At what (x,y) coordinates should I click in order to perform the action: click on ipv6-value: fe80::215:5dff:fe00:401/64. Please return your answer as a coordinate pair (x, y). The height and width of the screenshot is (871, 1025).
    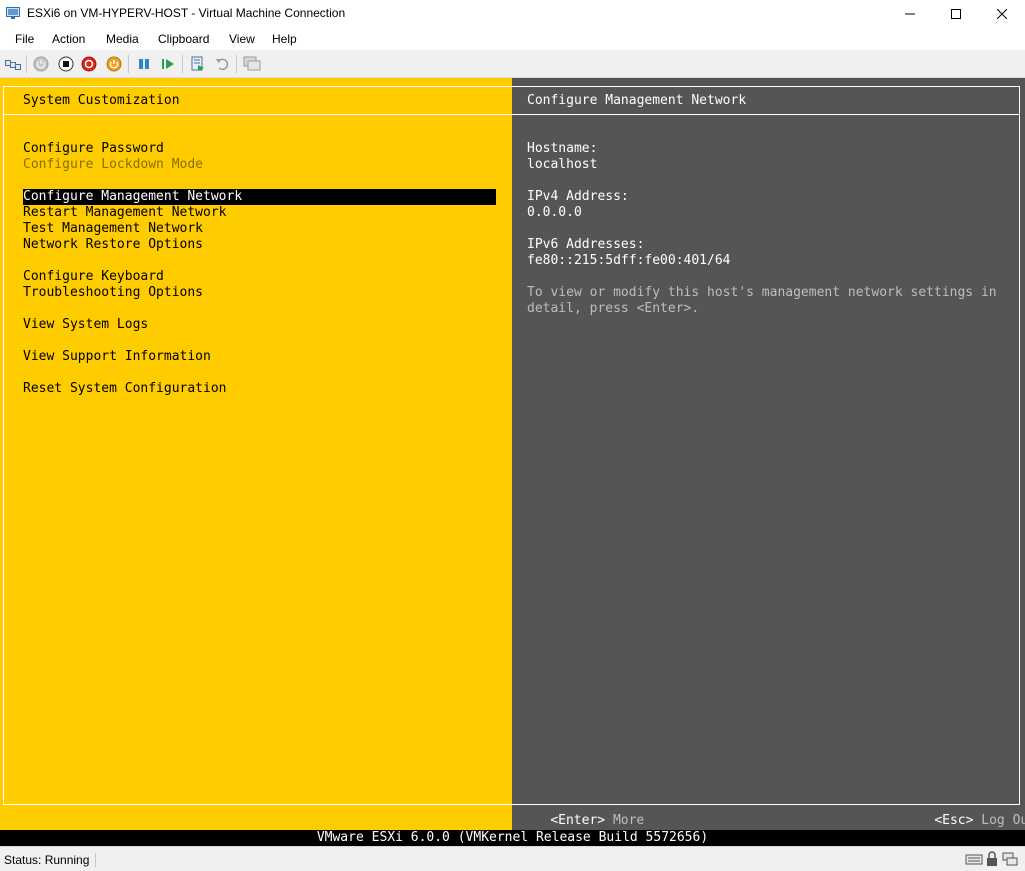
    Looking at the image, I should click on (629, 260).